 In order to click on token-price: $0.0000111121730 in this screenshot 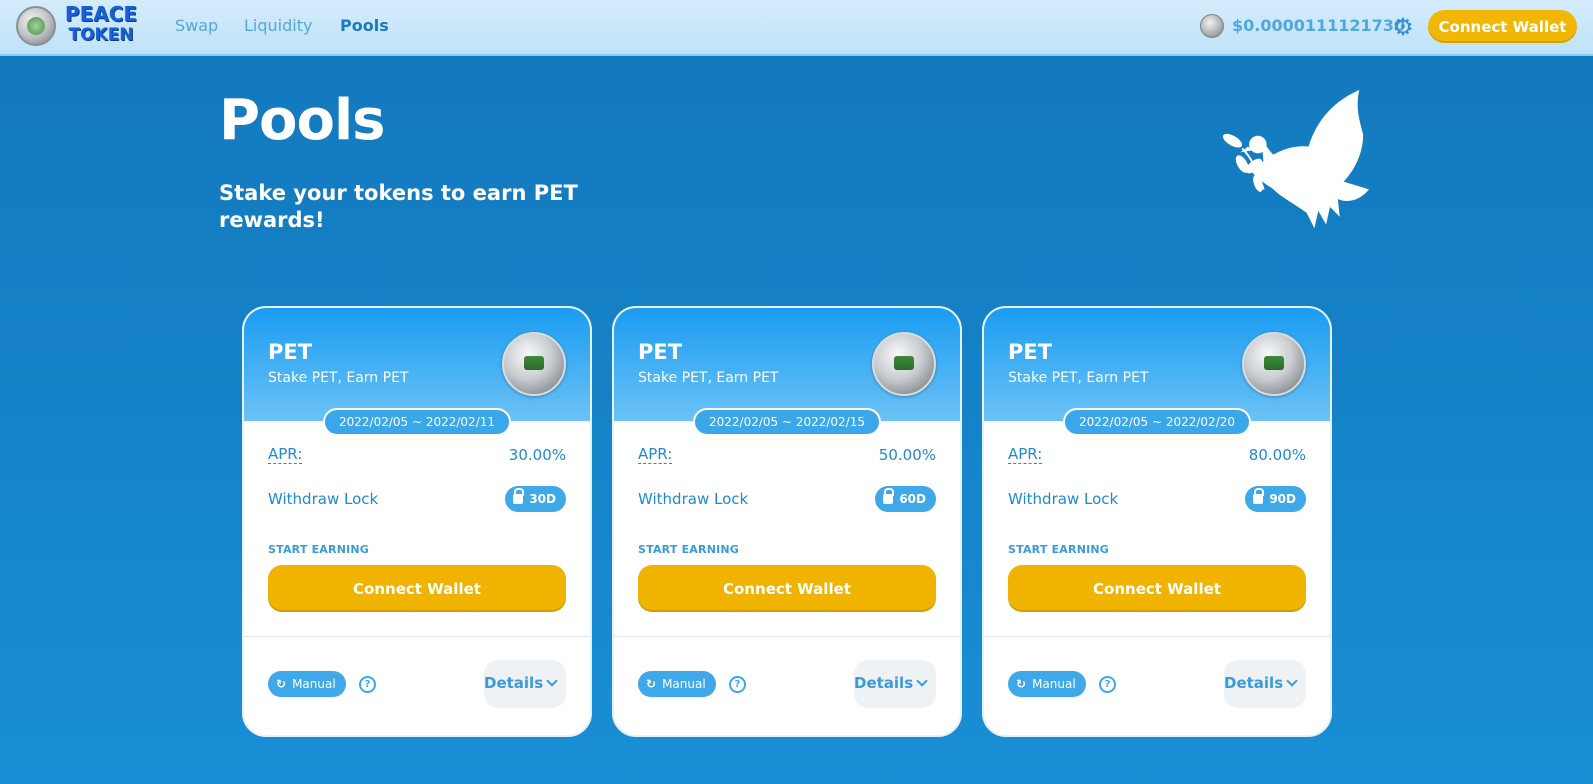, I will do `click(1319, 25)`.